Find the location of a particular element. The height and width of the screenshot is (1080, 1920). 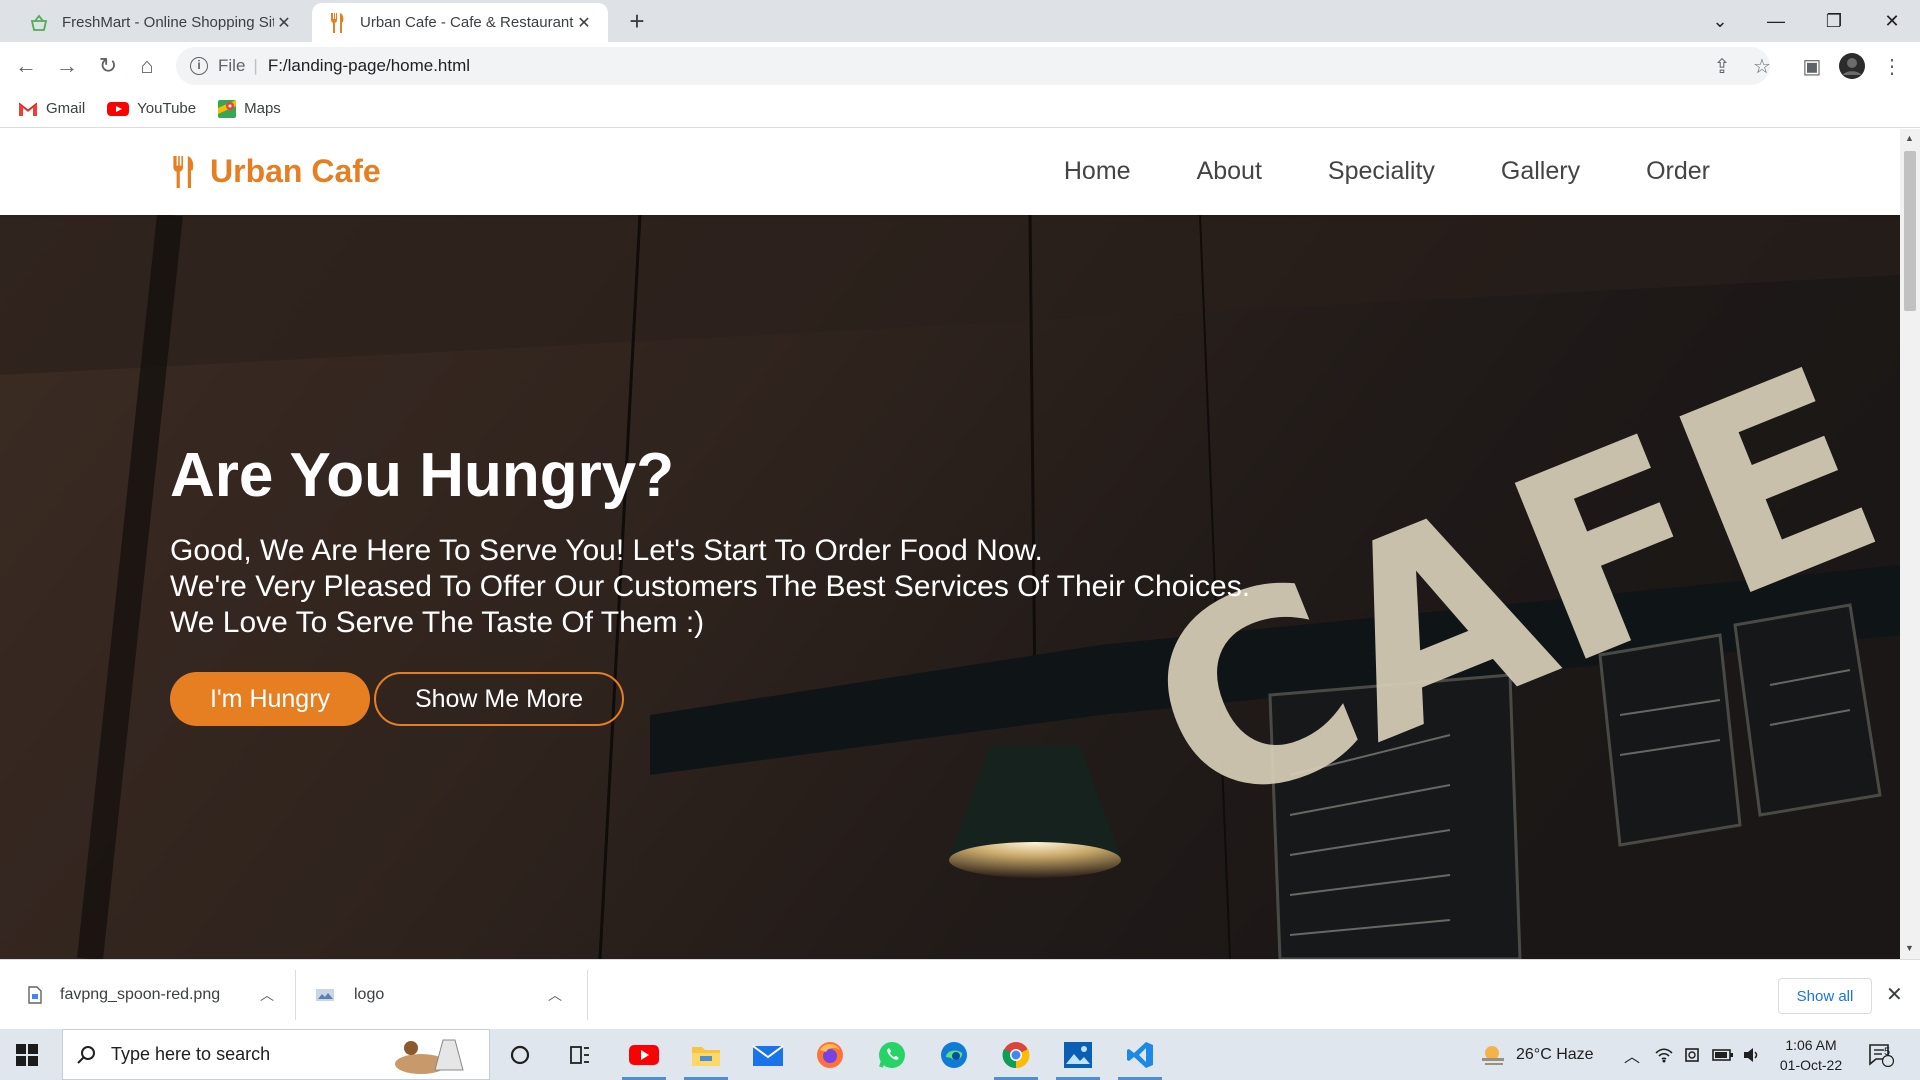

home-button: ⌂ is located at coordinates (147, 66).